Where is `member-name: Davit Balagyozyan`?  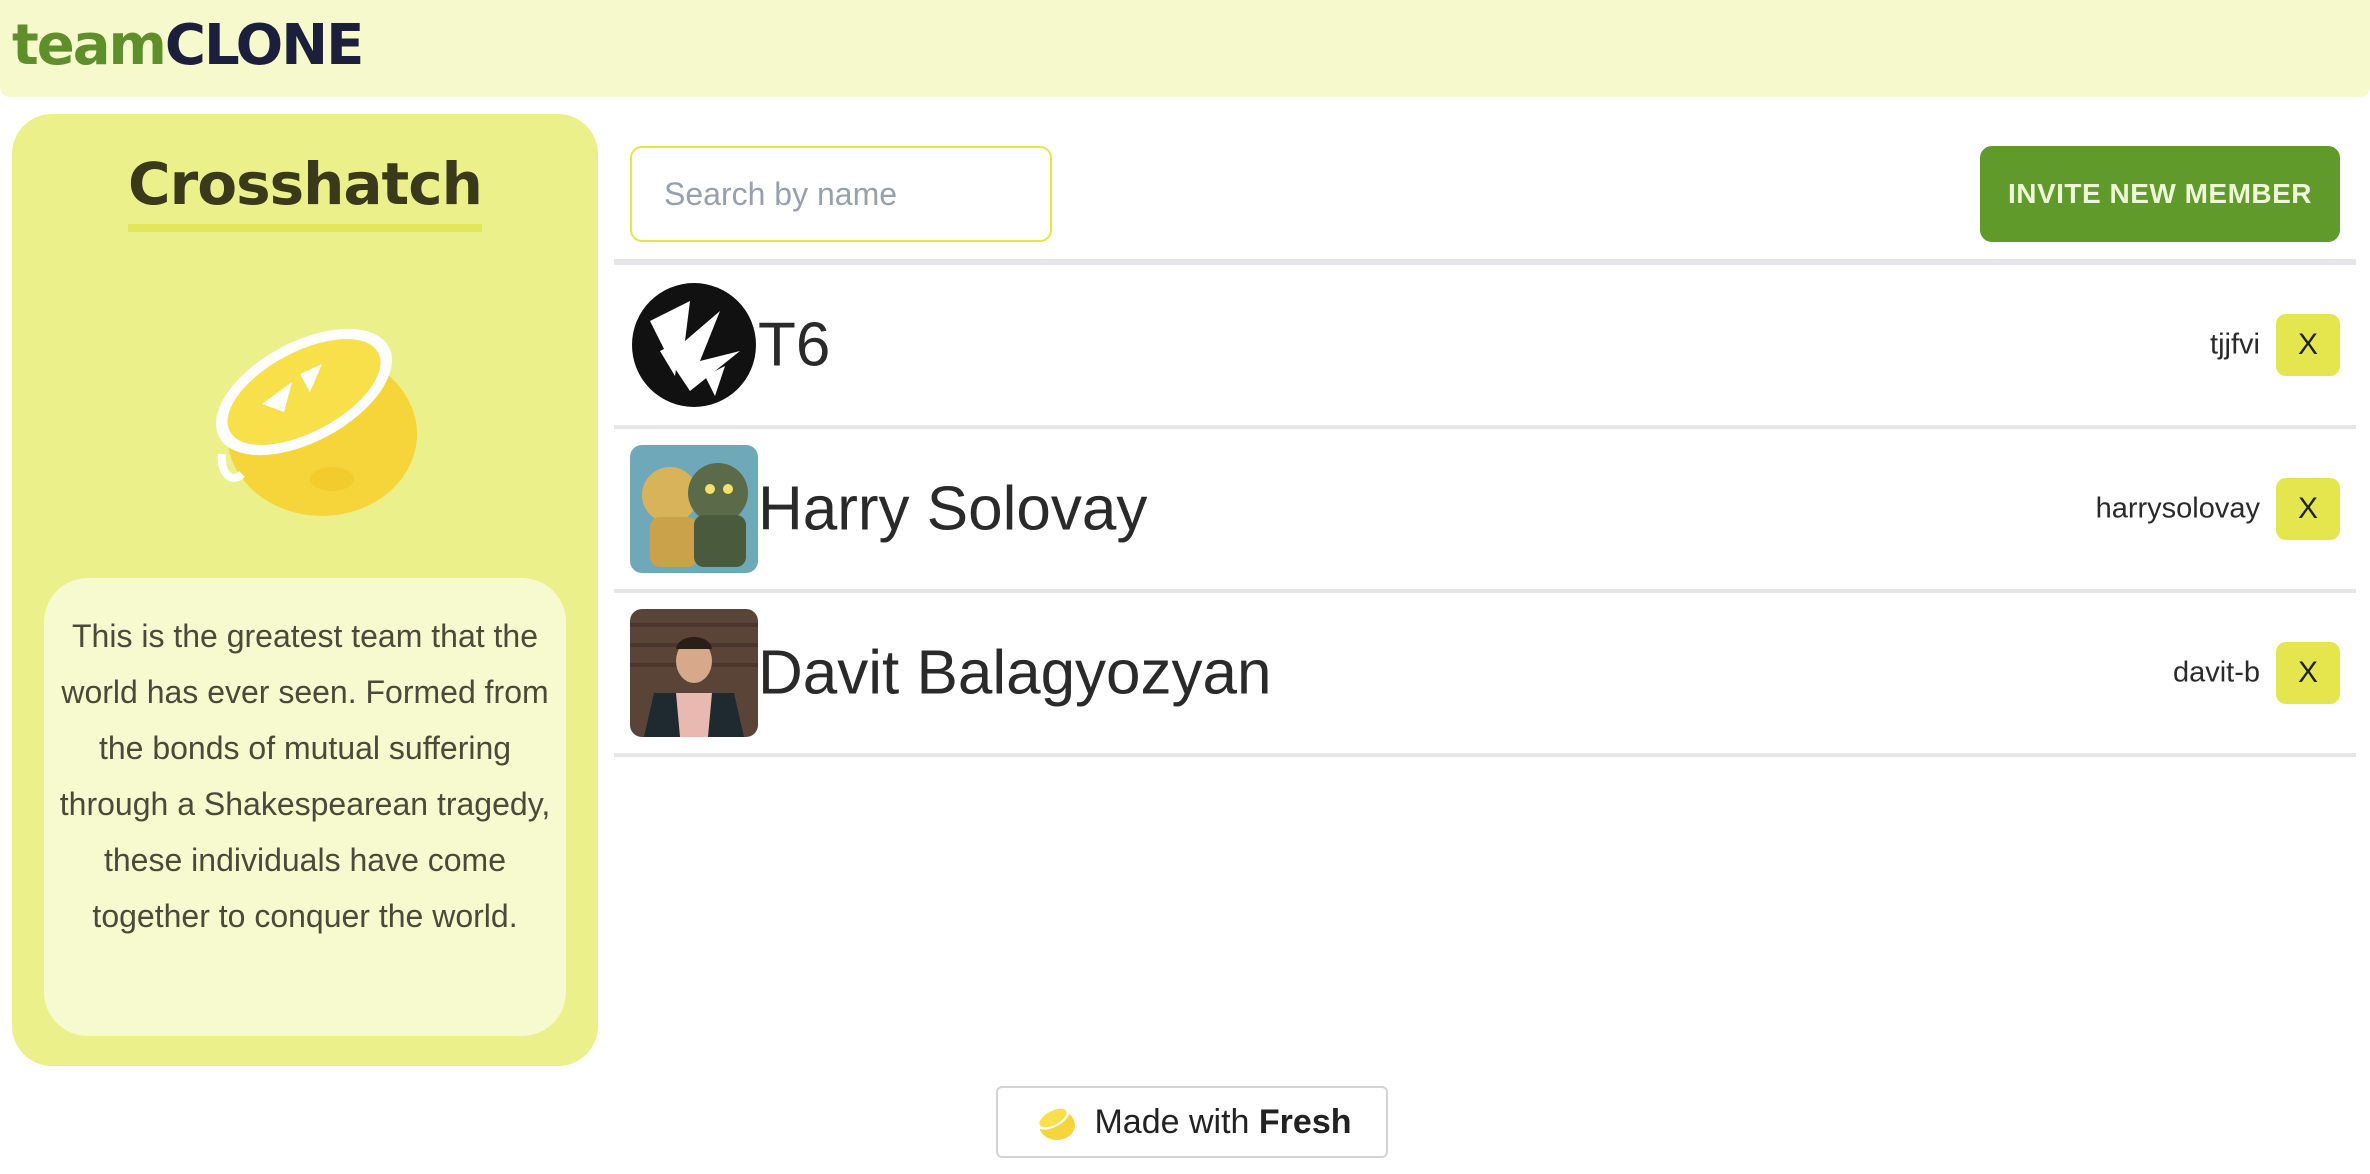
member-name: Davit Balagyozyan is located at coordinates (1015, 673).